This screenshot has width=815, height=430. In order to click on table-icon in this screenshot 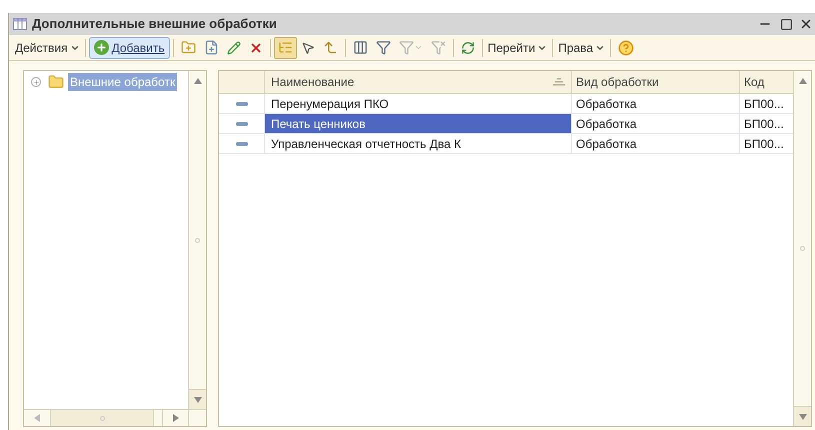, I will do `click(20, 24)`.